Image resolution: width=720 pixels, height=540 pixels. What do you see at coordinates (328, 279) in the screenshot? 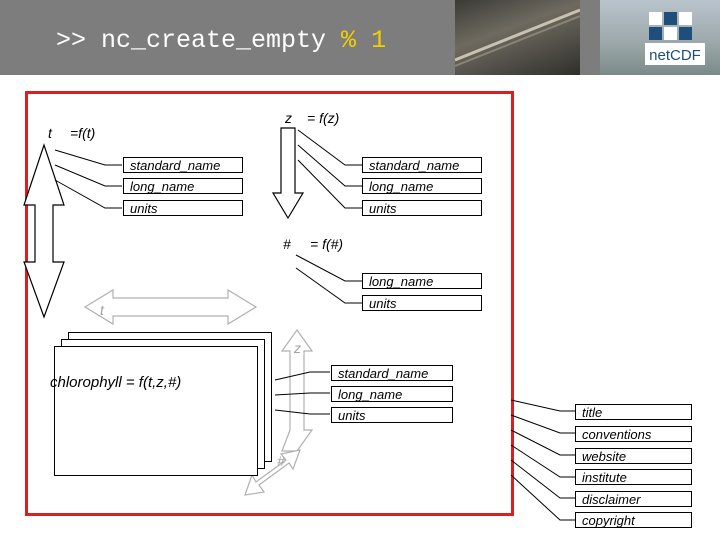
I see `hash-attr-connectors` at bounding box center [328, 279].